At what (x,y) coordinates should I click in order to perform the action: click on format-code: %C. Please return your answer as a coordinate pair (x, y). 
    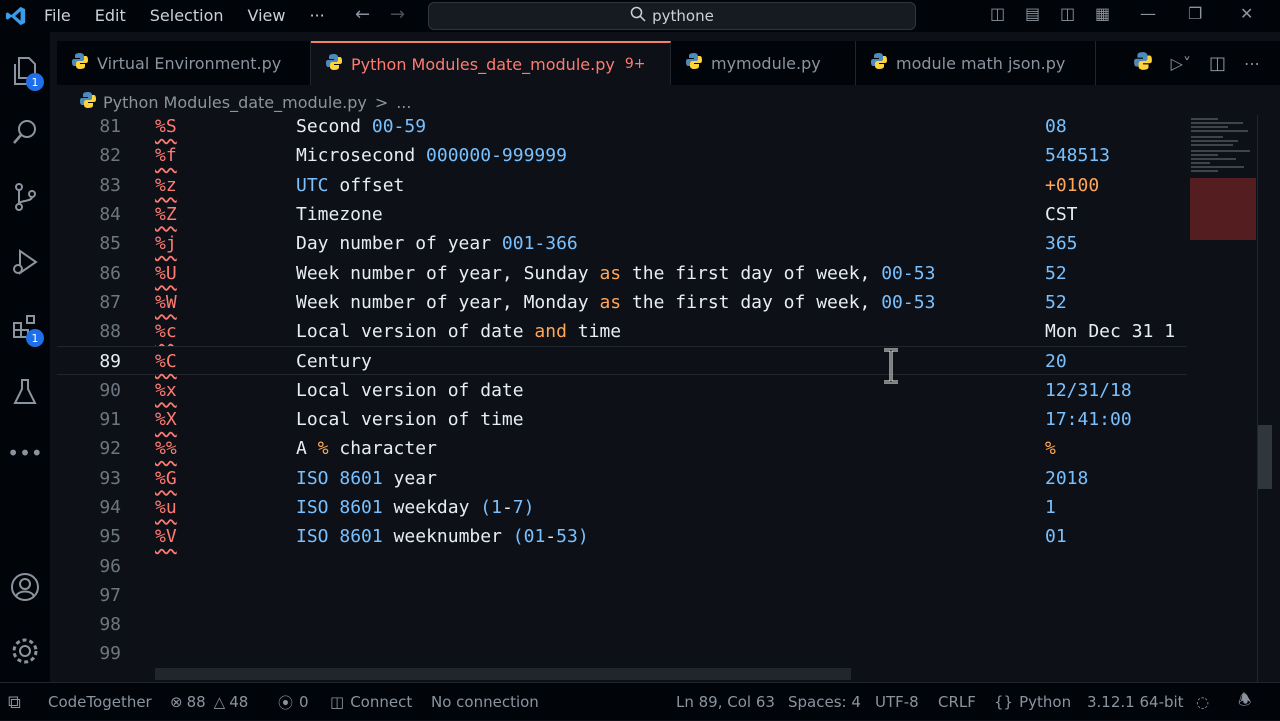
    Looking at the image, I should click on (166, 362).